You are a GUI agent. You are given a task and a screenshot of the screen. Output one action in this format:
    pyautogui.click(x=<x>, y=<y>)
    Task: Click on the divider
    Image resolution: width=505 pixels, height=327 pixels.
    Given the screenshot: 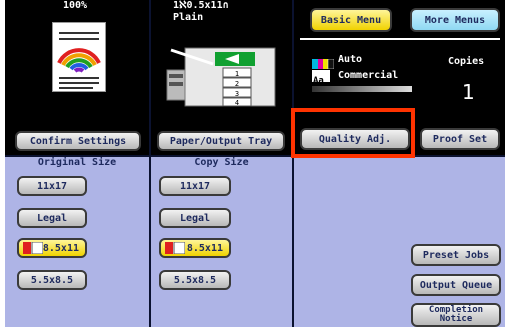 What is the action you would take?
    pyautogui.click(x=400, y=39)
    